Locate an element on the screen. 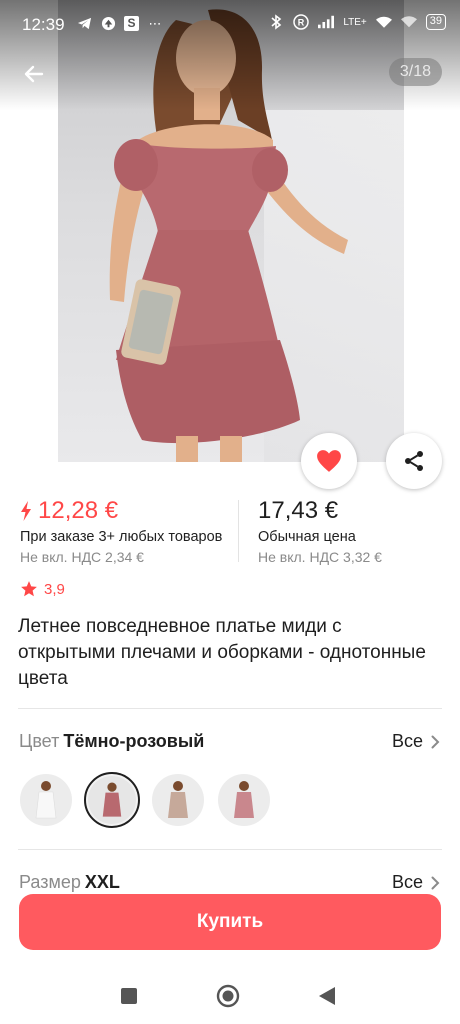  color-swatches is located at coordinates (145, 800).